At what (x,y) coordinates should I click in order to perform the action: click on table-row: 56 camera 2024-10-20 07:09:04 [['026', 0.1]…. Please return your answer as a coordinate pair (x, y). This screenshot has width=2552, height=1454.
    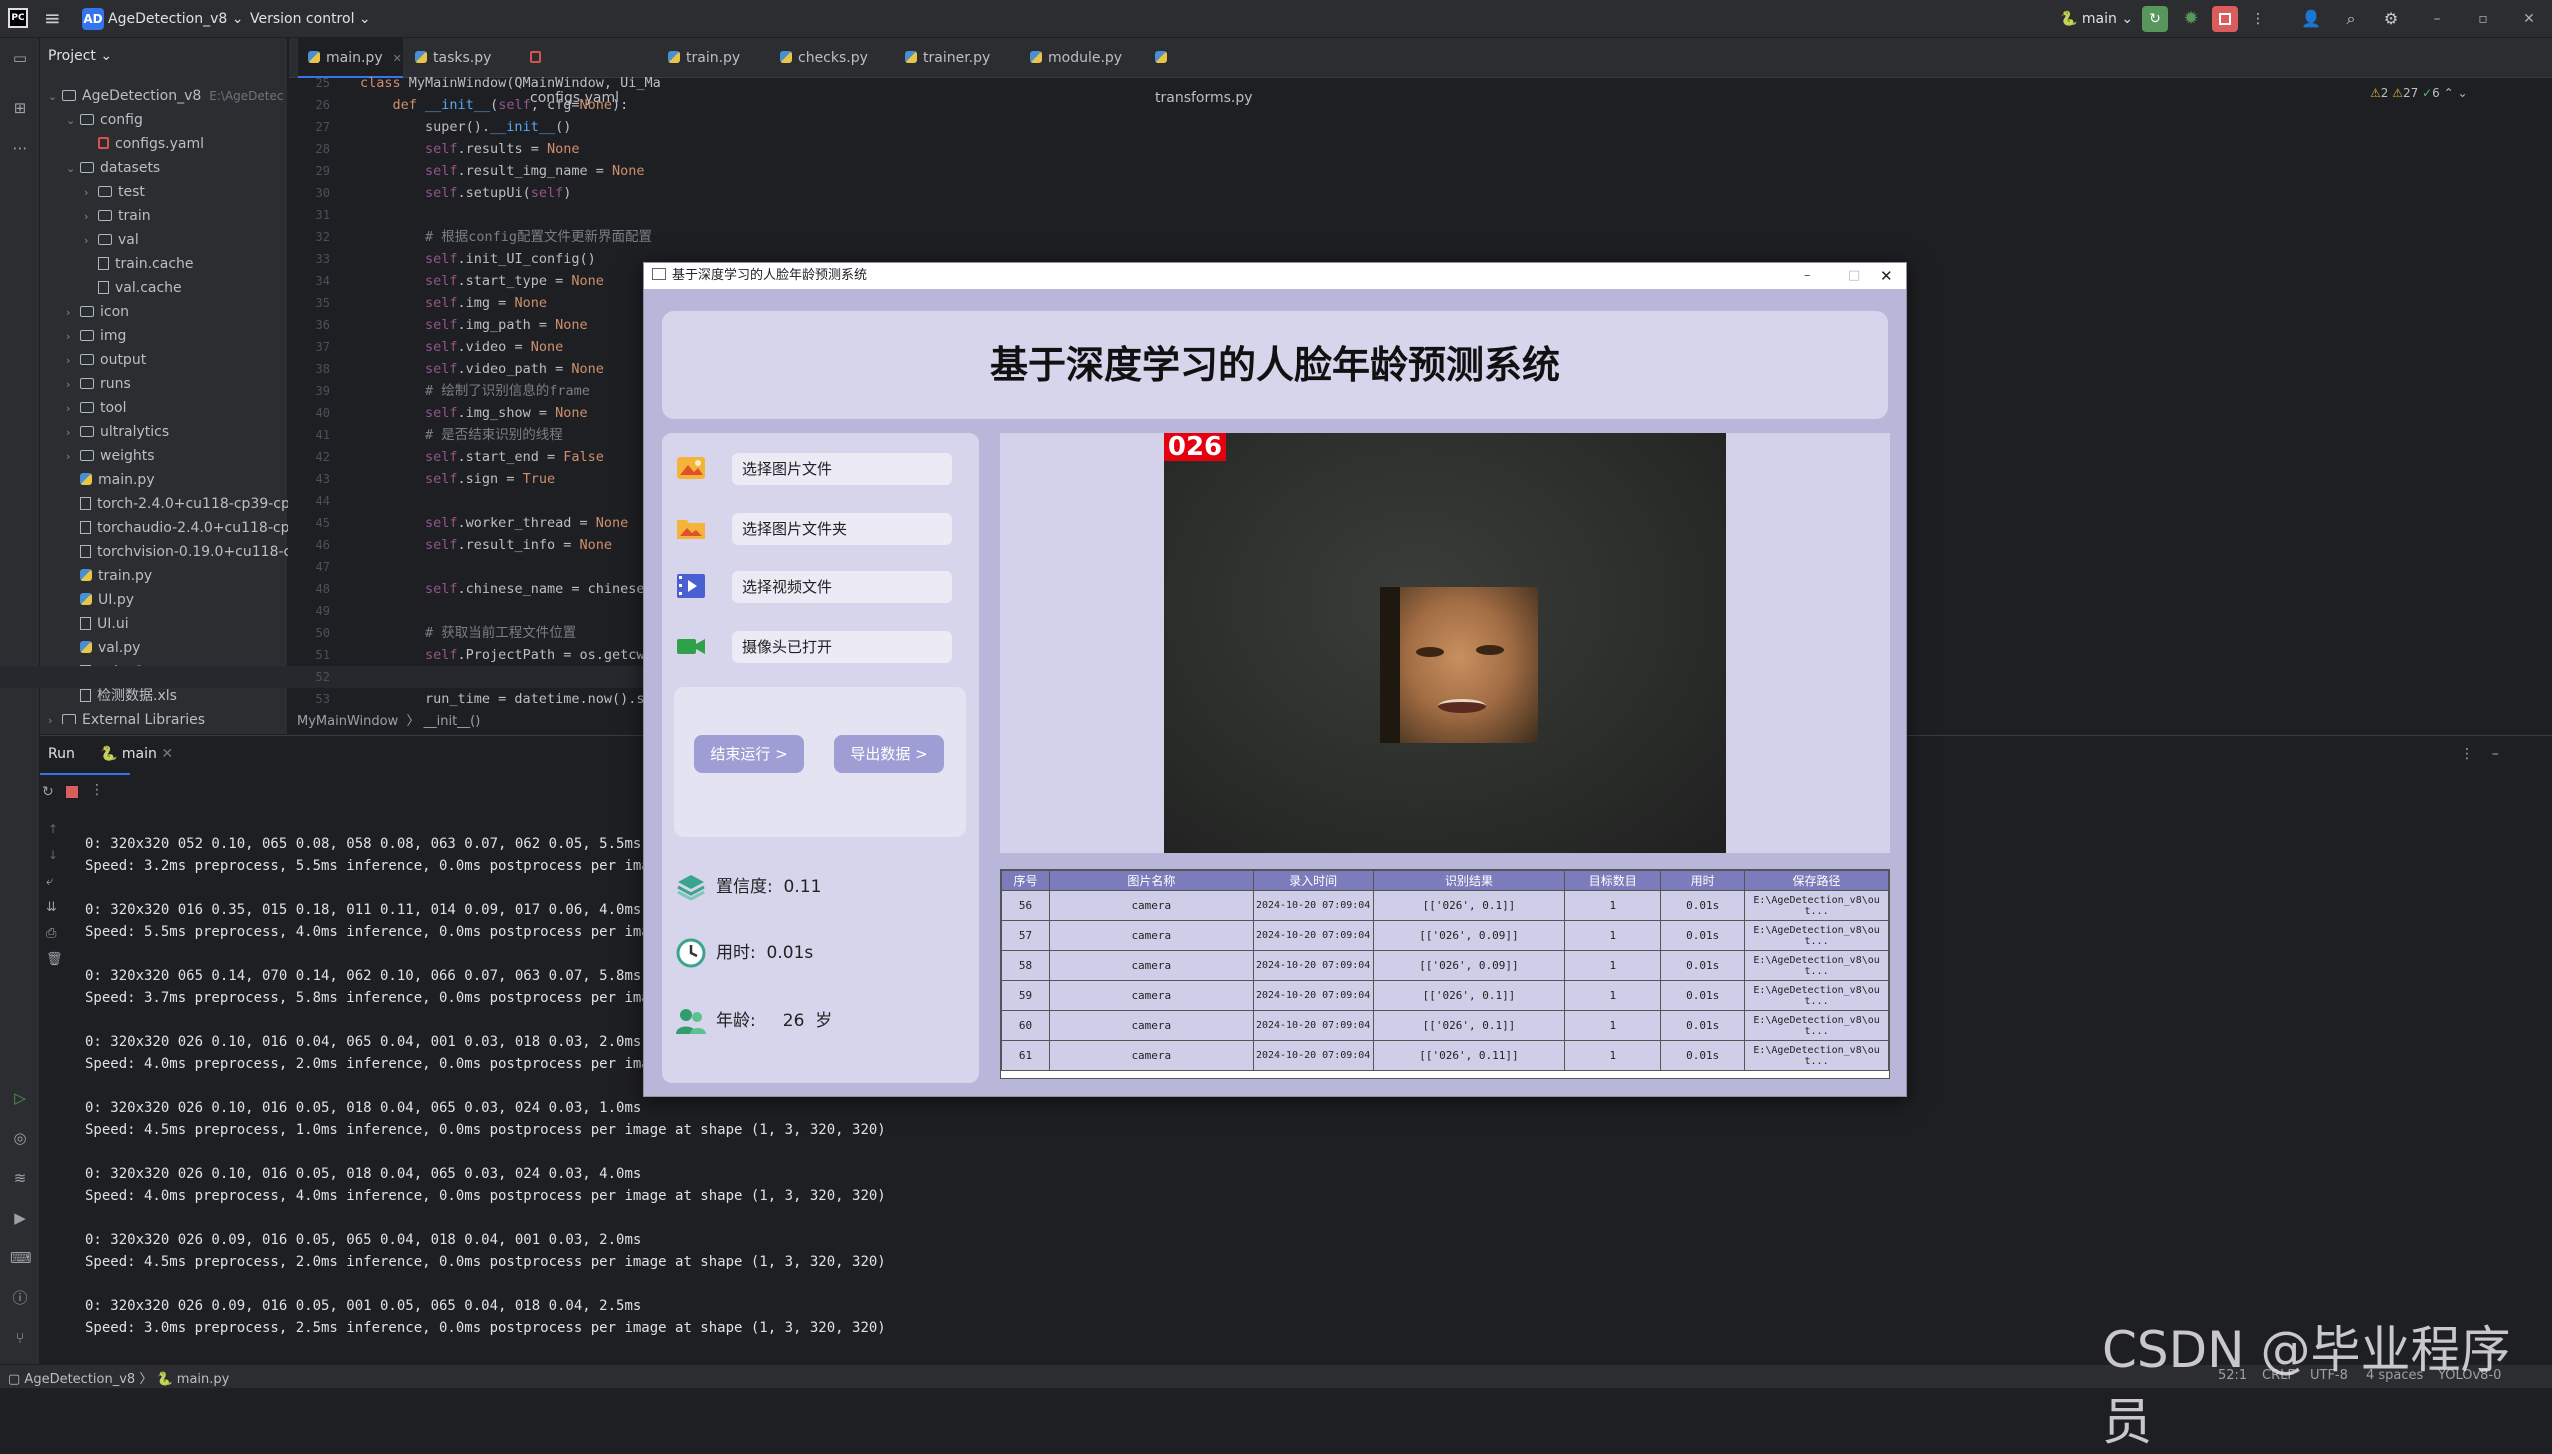
    Looking at the image, I should click on (1445, 905).